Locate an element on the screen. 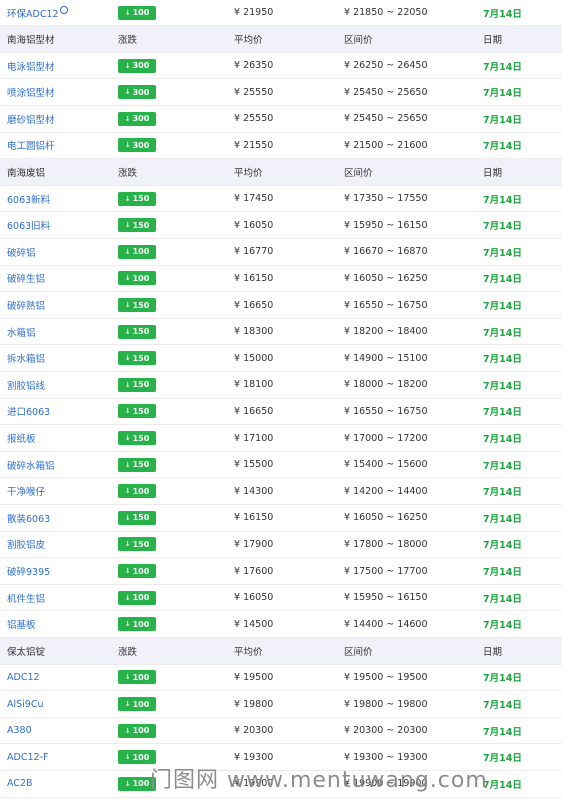 The width and height of the screenshot is (562, 800). average-price: ¥ 19500 is located at coordinates (254, 677).